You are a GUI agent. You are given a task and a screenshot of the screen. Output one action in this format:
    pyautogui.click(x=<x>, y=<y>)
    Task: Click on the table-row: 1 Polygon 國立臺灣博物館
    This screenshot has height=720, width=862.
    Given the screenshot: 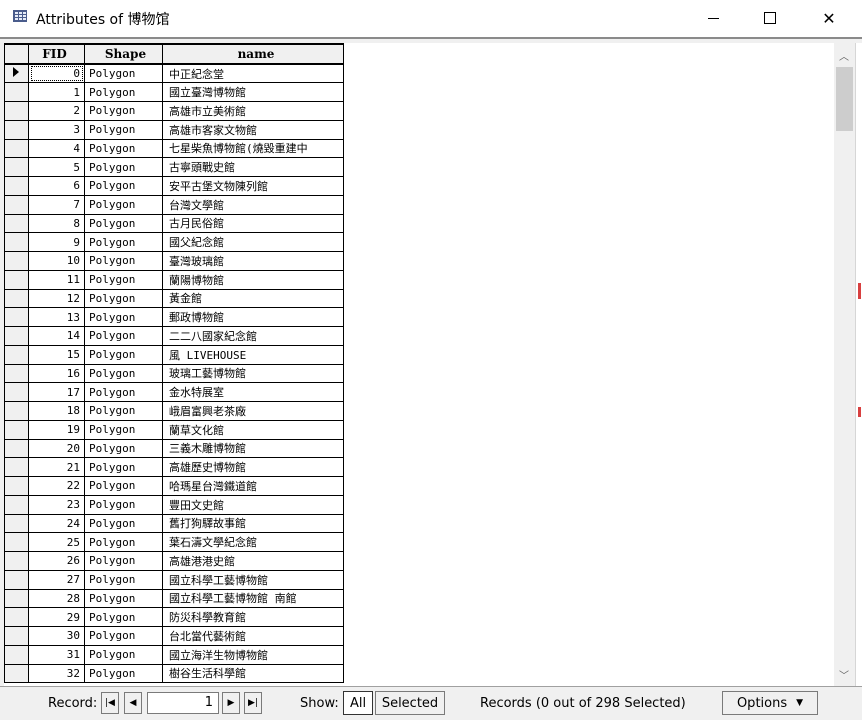 What is the action you would take?
    pyautogui.click(x=174, y=92)
    